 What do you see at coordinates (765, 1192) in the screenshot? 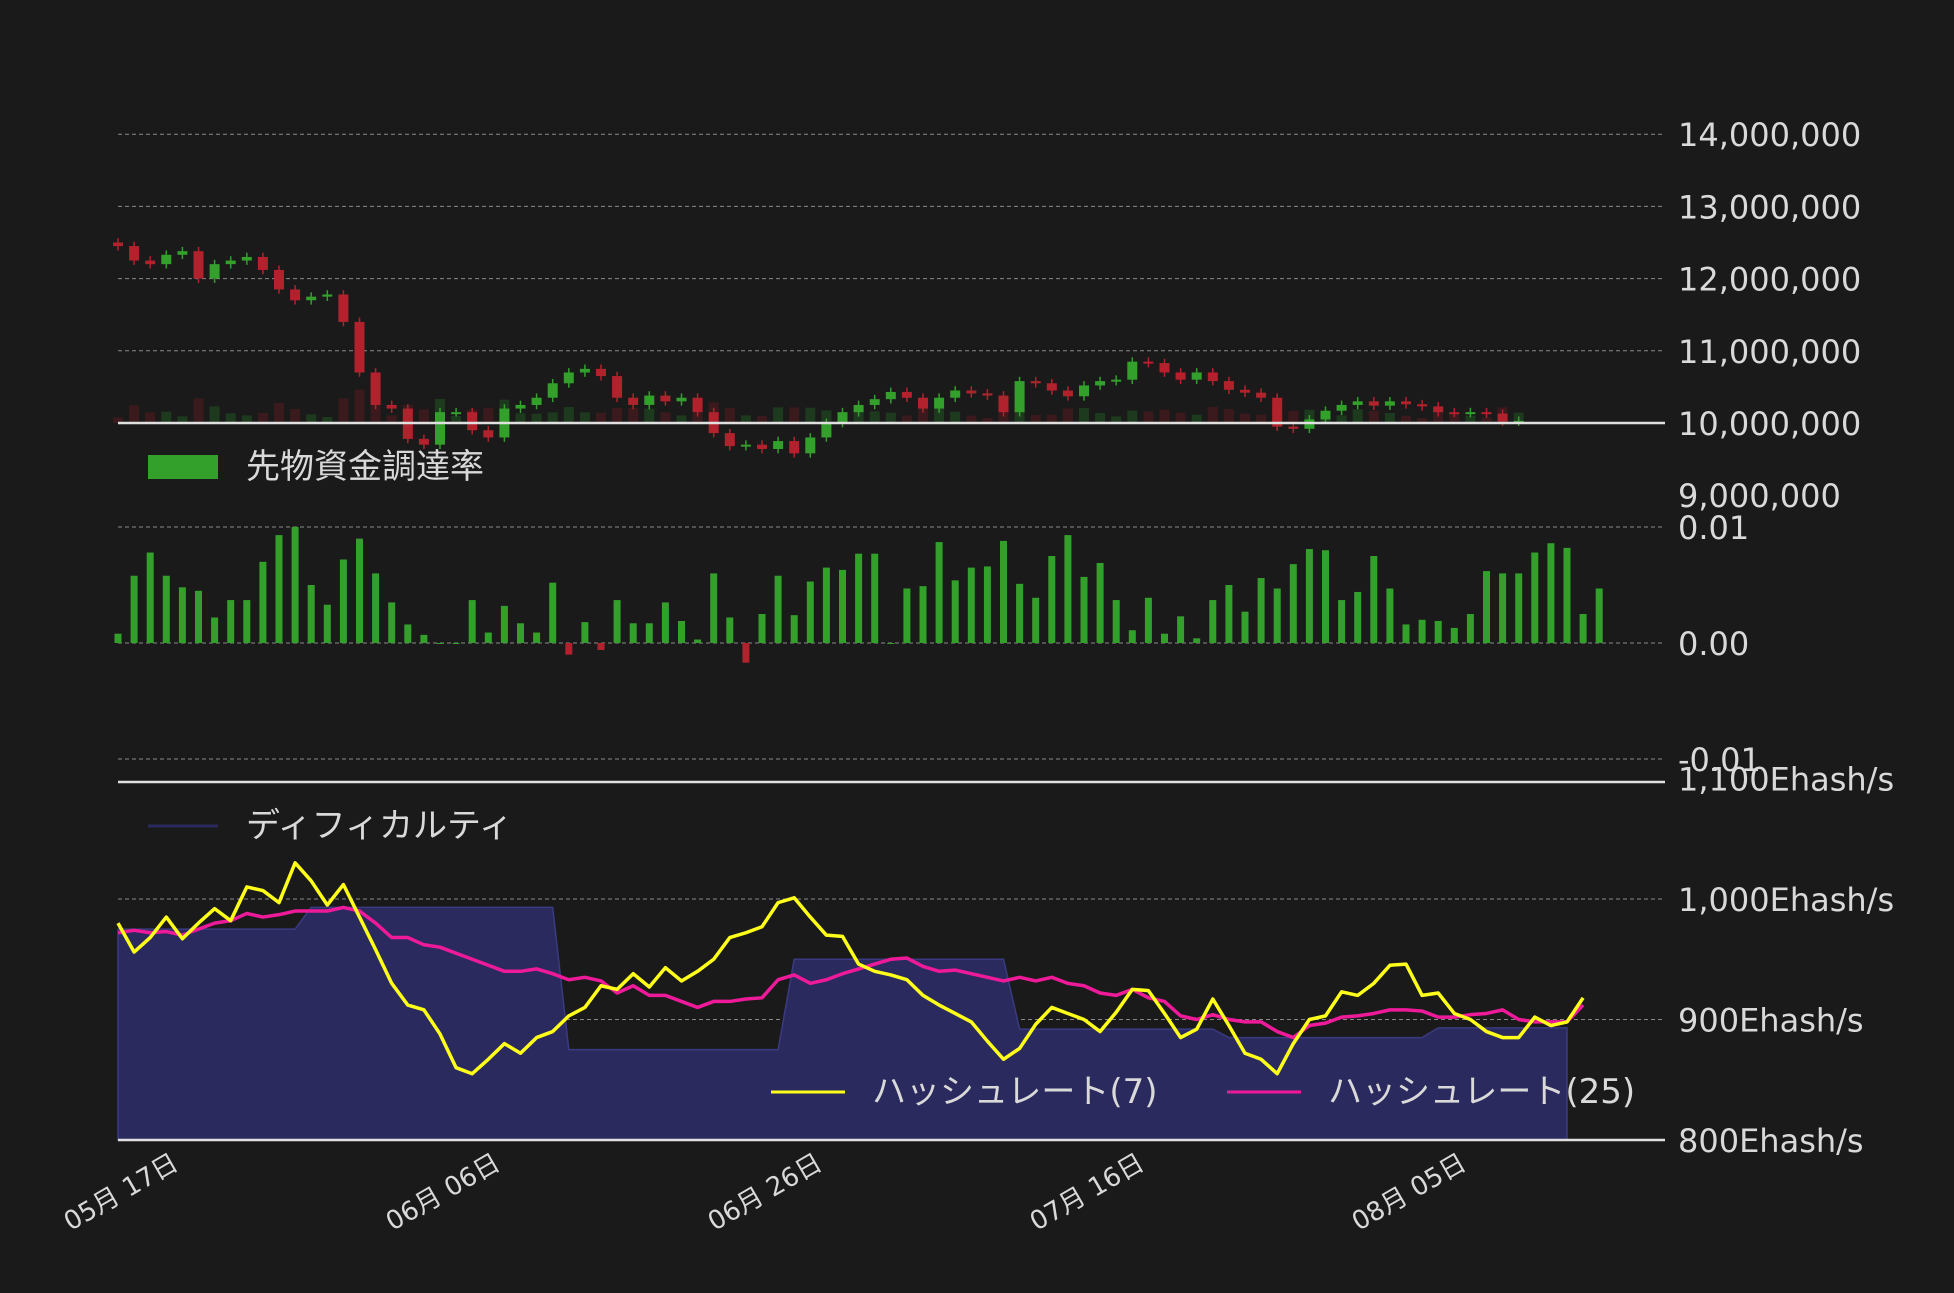
I see `x-tick-label: 06月 26日` at bounding box center [765, 1192].